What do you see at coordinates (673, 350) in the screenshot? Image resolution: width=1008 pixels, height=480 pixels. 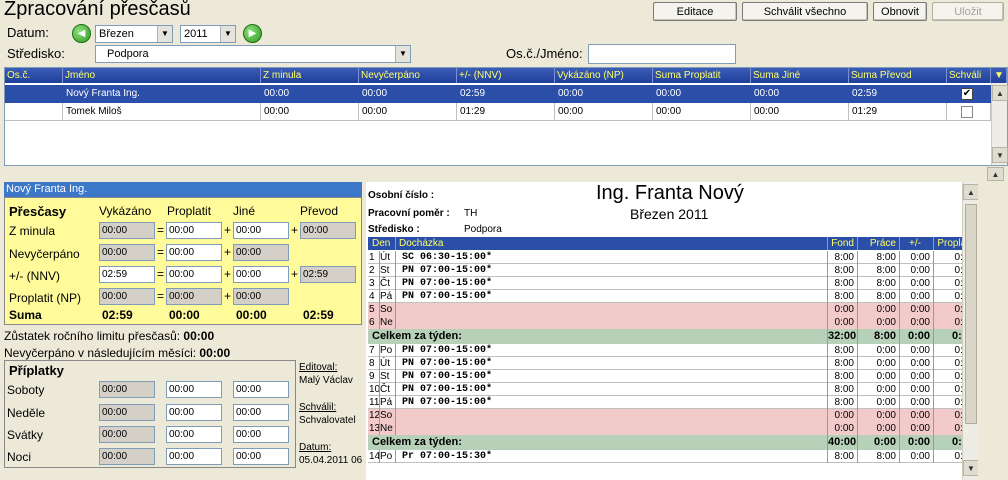 I see `day-row: 7PoPN 07:00-15:00*8:000:000:000:00` at bounding box center [673, 350].